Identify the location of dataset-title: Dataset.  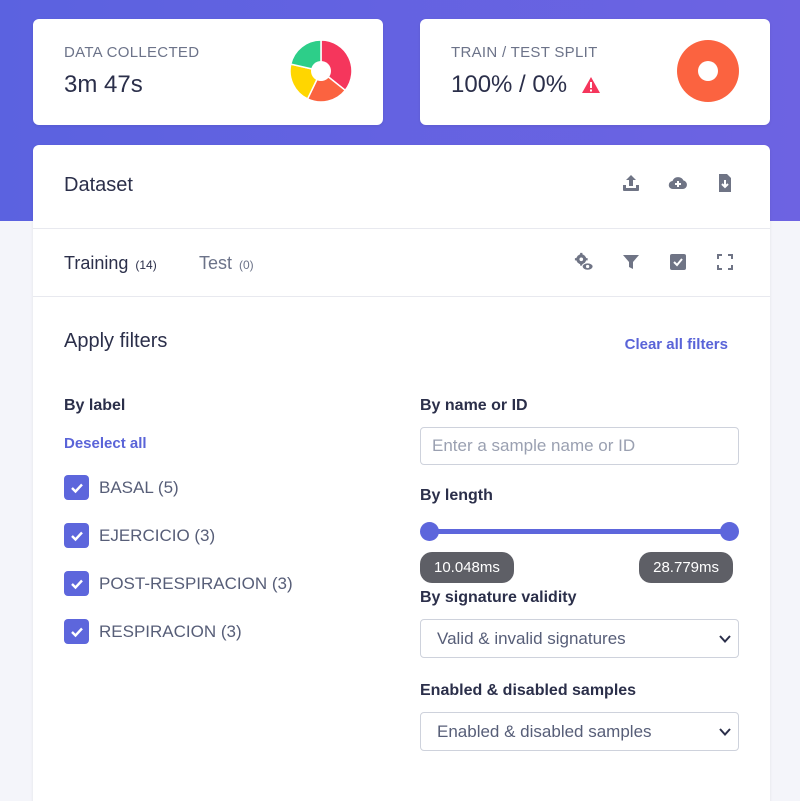
(98, 185).